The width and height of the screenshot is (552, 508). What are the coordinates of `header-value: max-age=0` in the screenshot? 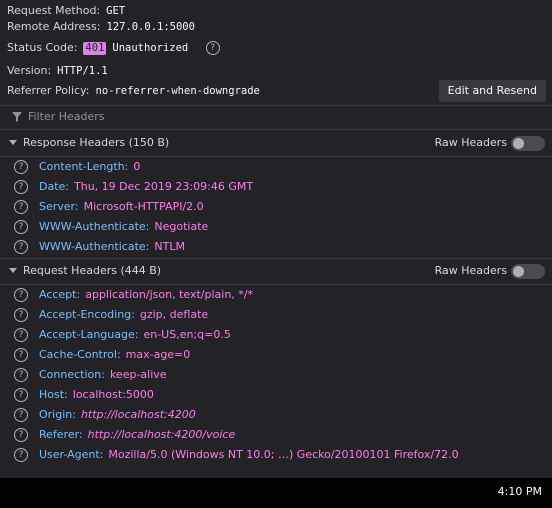 It's located at (158, 354).